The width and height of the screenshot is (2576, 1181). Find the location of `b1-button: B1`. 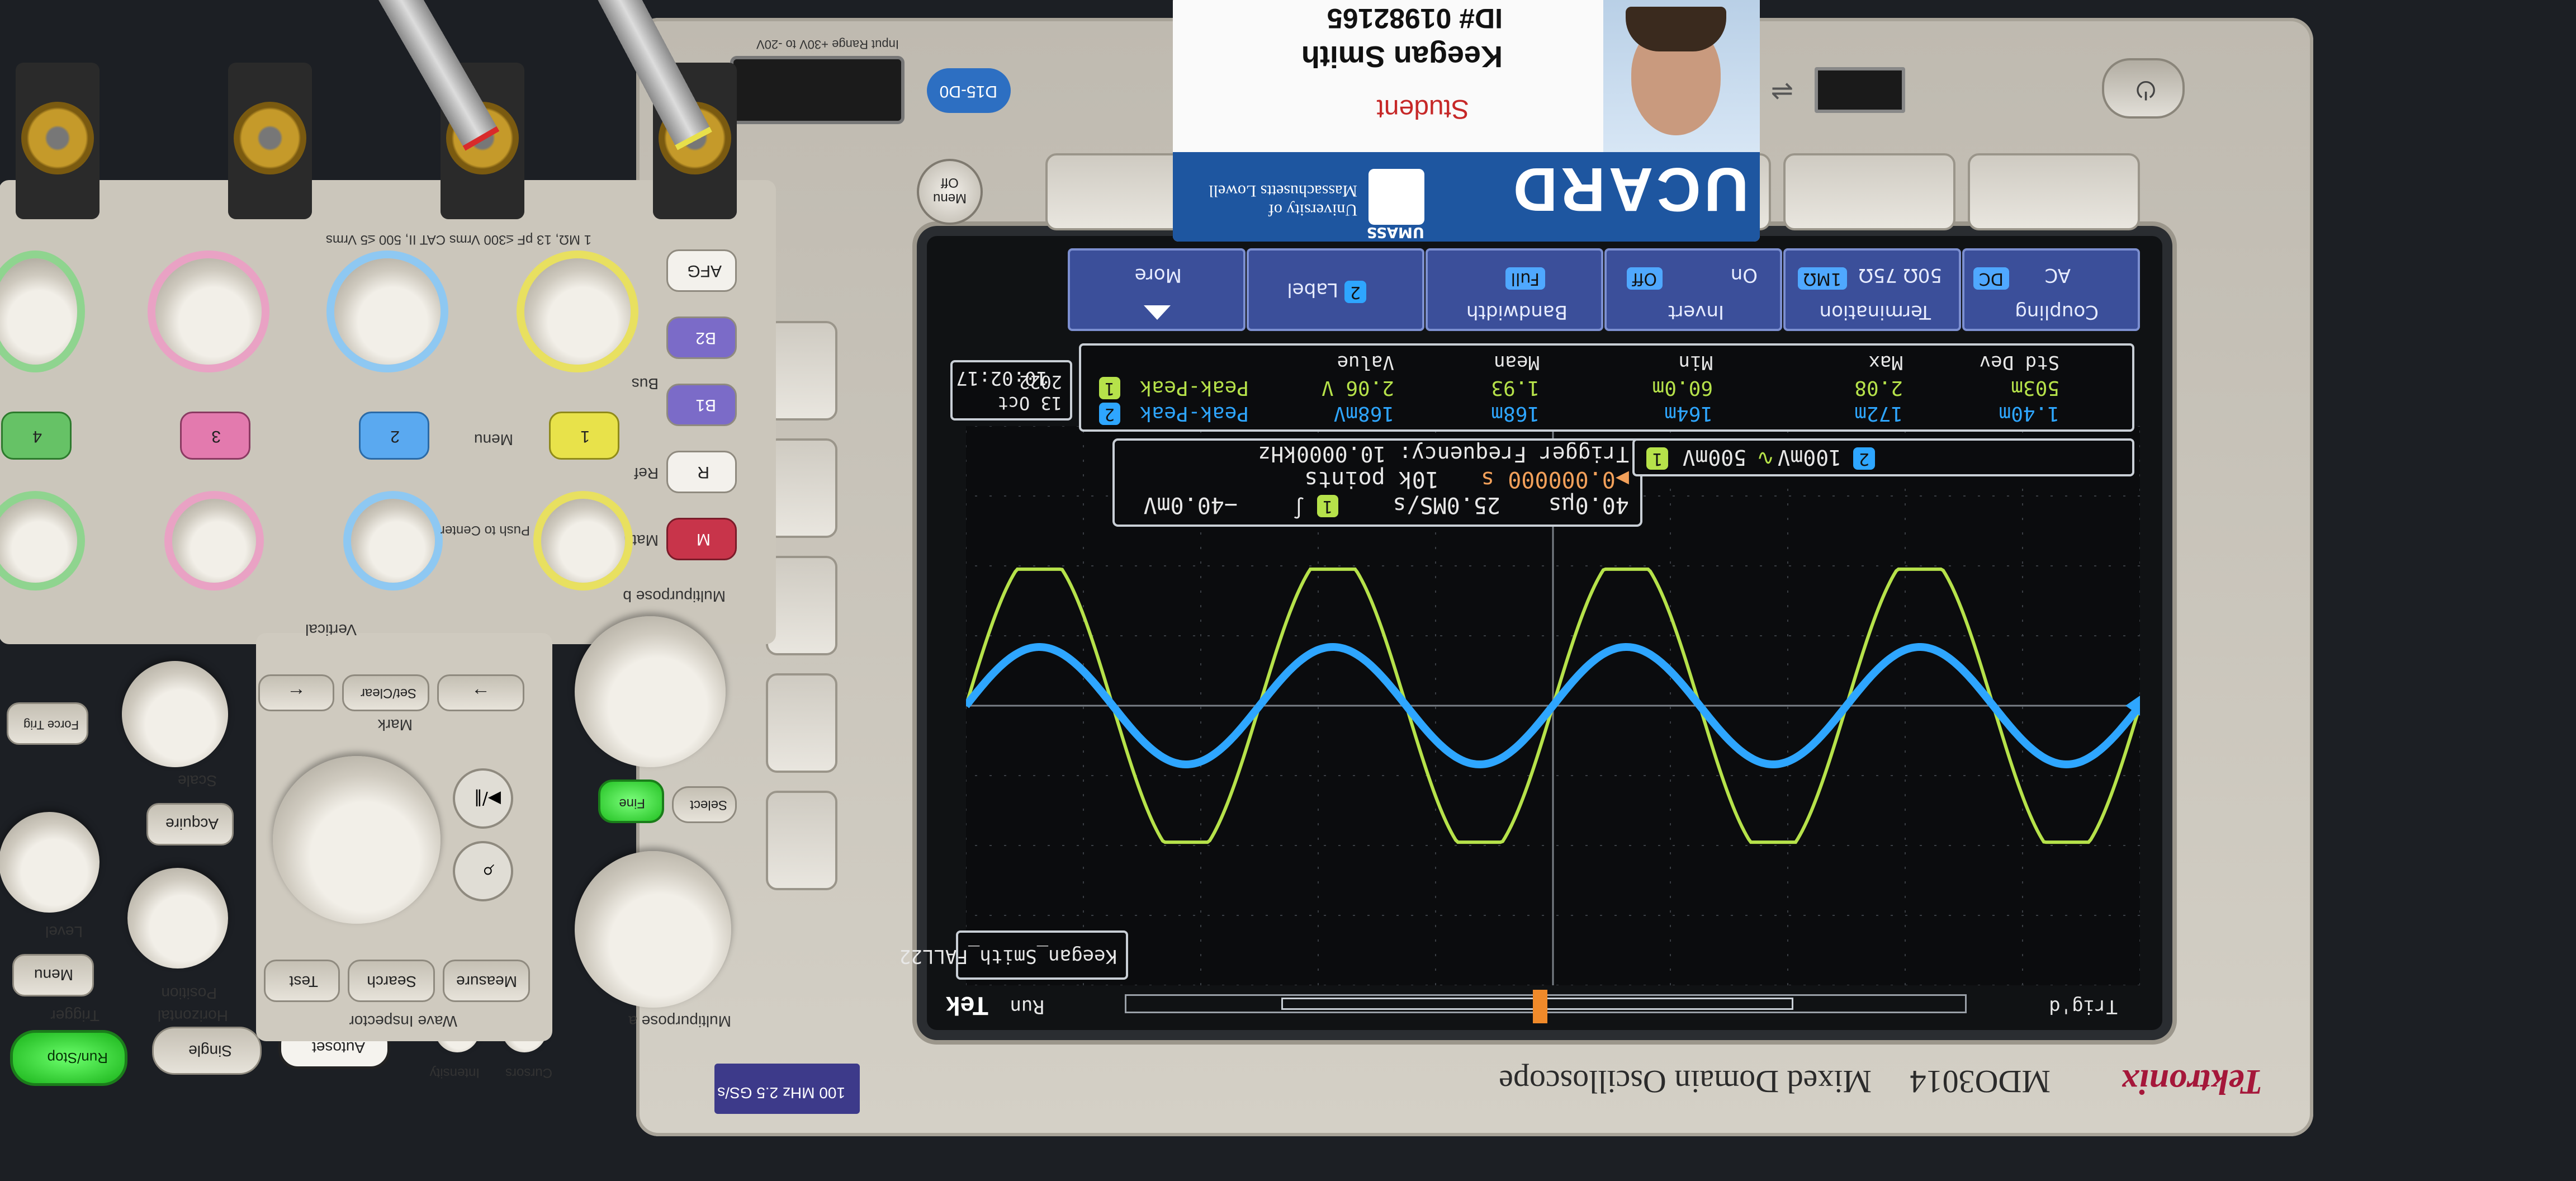

b1-button: B1 is located at coordinates (701, 405).